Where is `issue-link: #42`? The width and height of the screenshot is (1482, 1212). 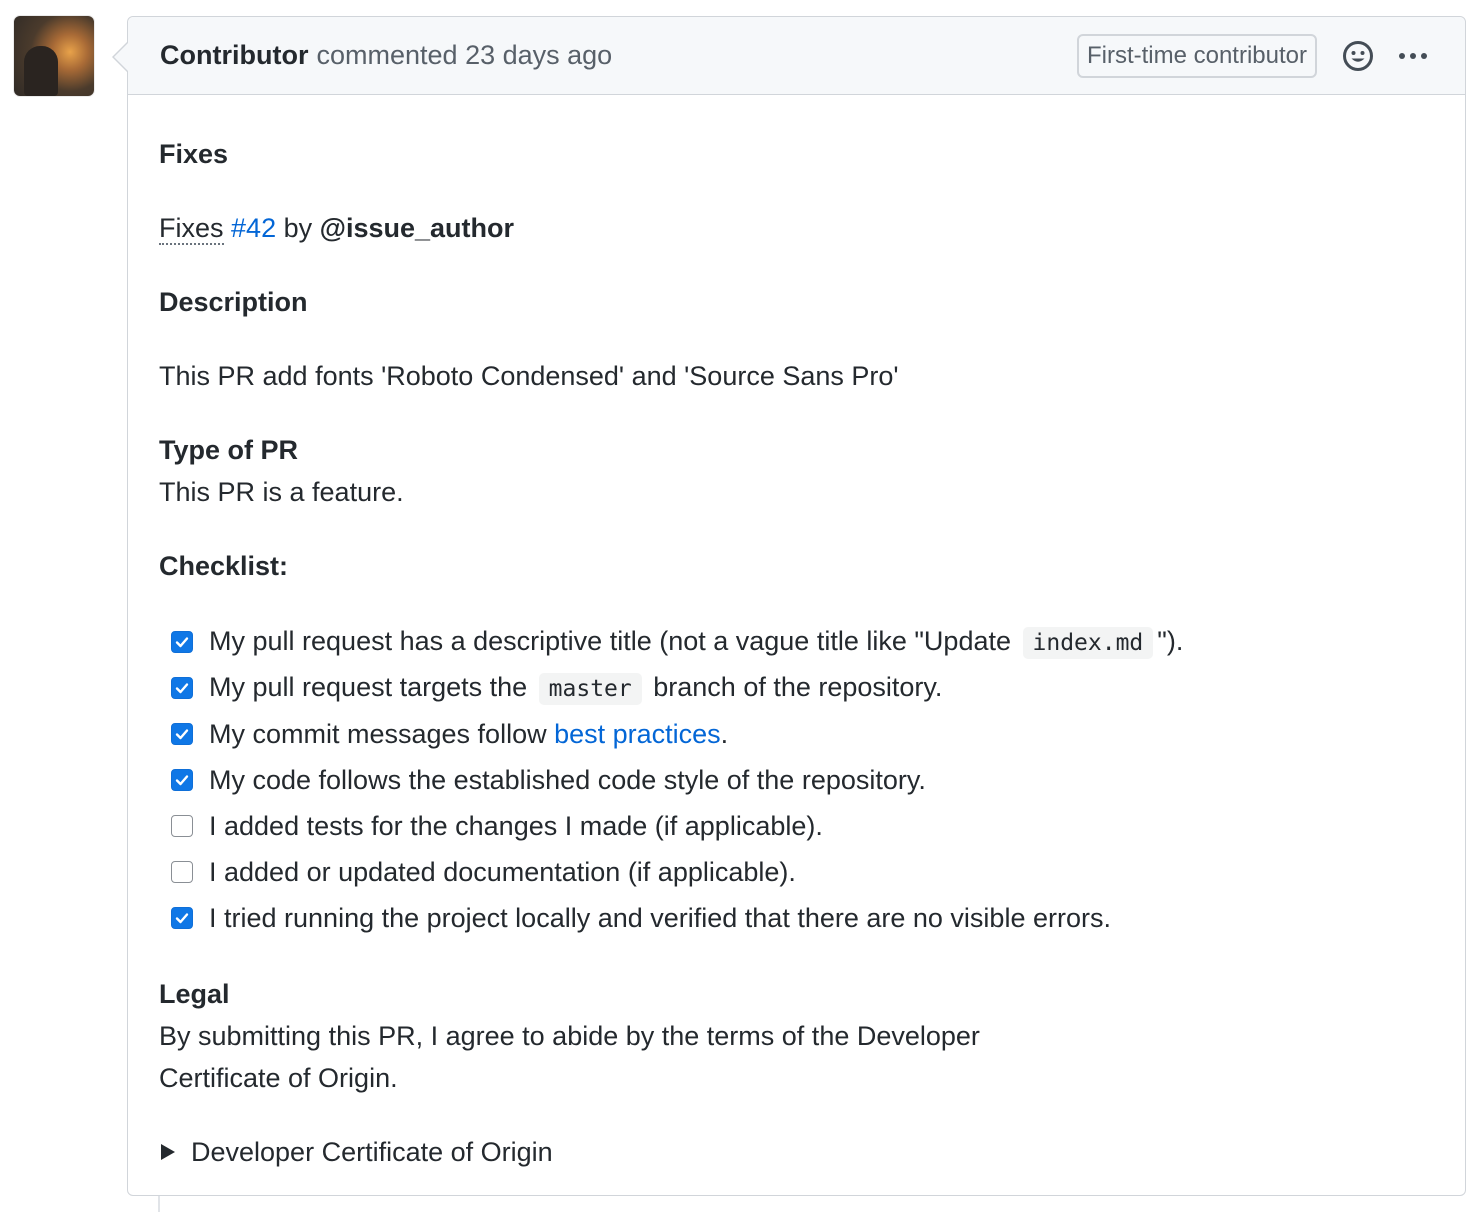
issue-link: #42 is located at coordinates (253, 228).